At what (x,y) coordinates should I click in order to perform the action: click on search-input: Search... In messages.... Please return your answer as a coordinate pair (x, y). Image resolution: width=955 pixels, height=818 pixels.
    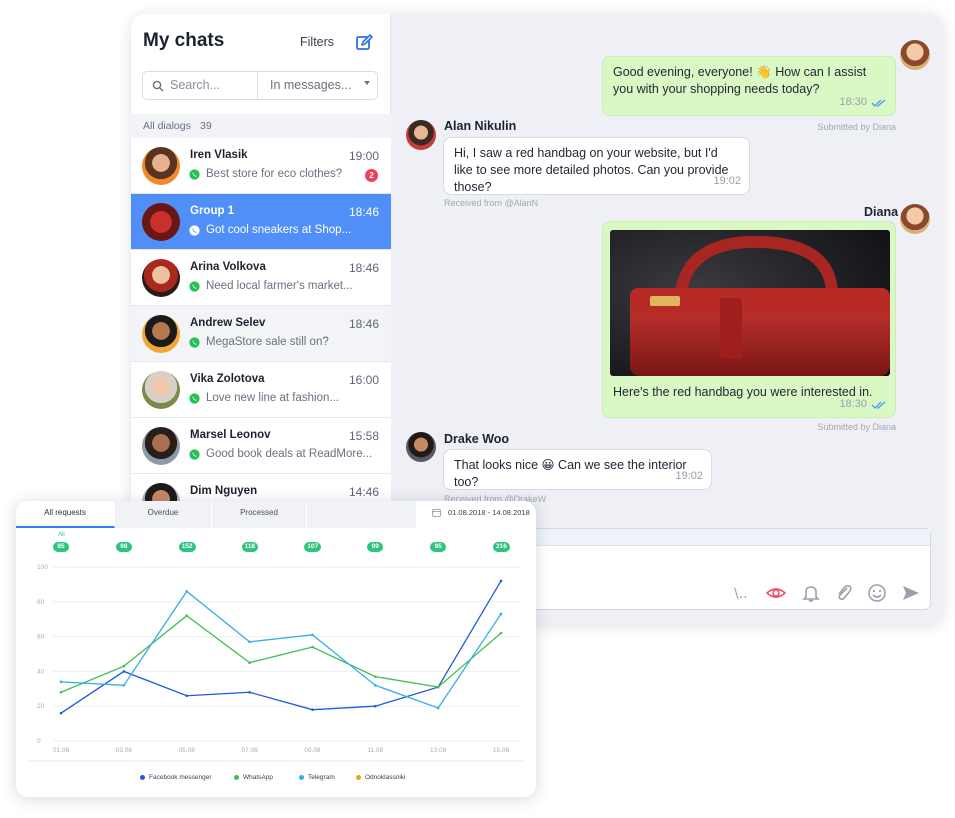
    Looking at the image, I should click on (260, 85).